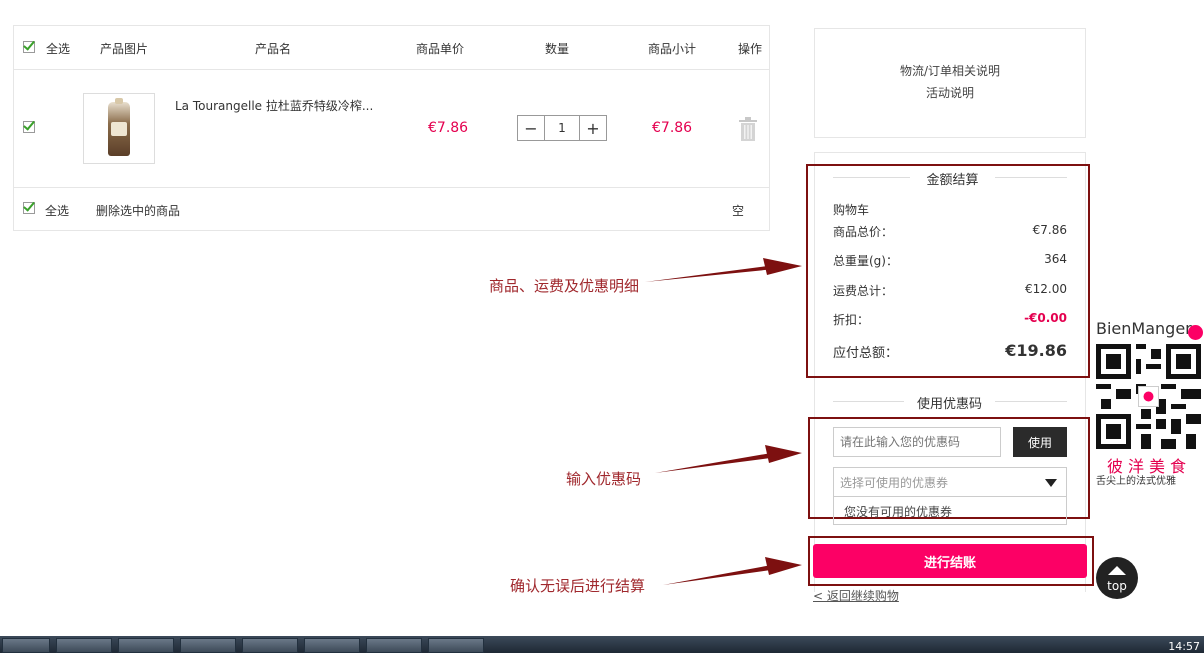 This screenshot has height=653, width=1204. I want to click on coupon-title: 使用优惠码, so click(949, 404).